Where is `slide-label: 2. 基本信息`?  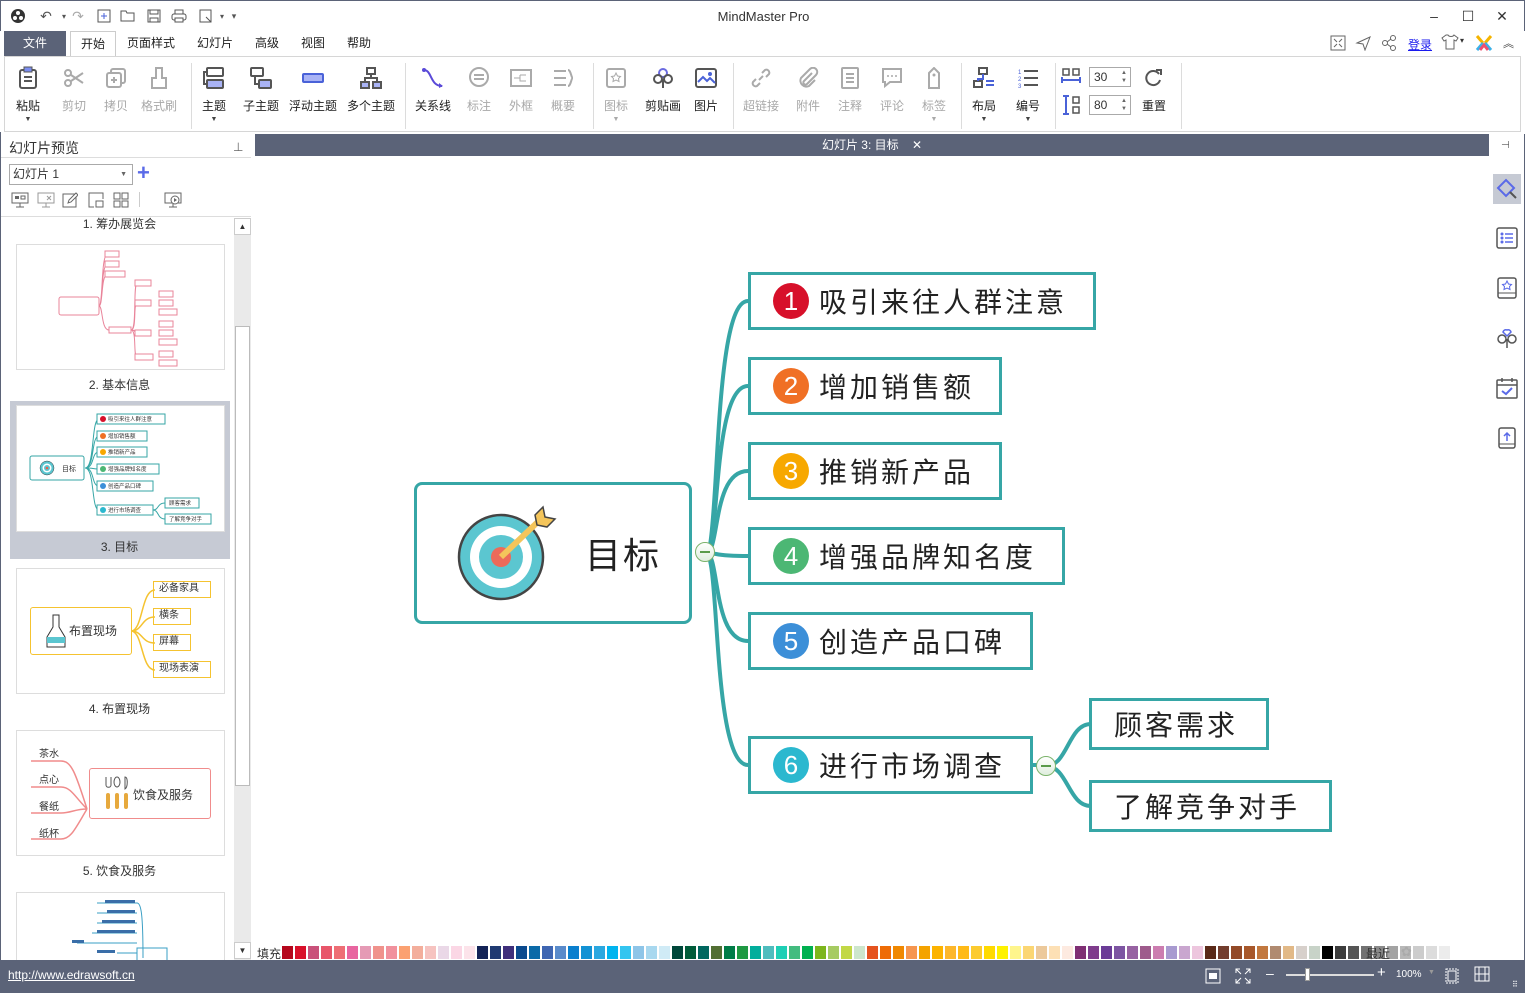 slide-label: 2. 基本信息 is located at coordinates (117, 384).